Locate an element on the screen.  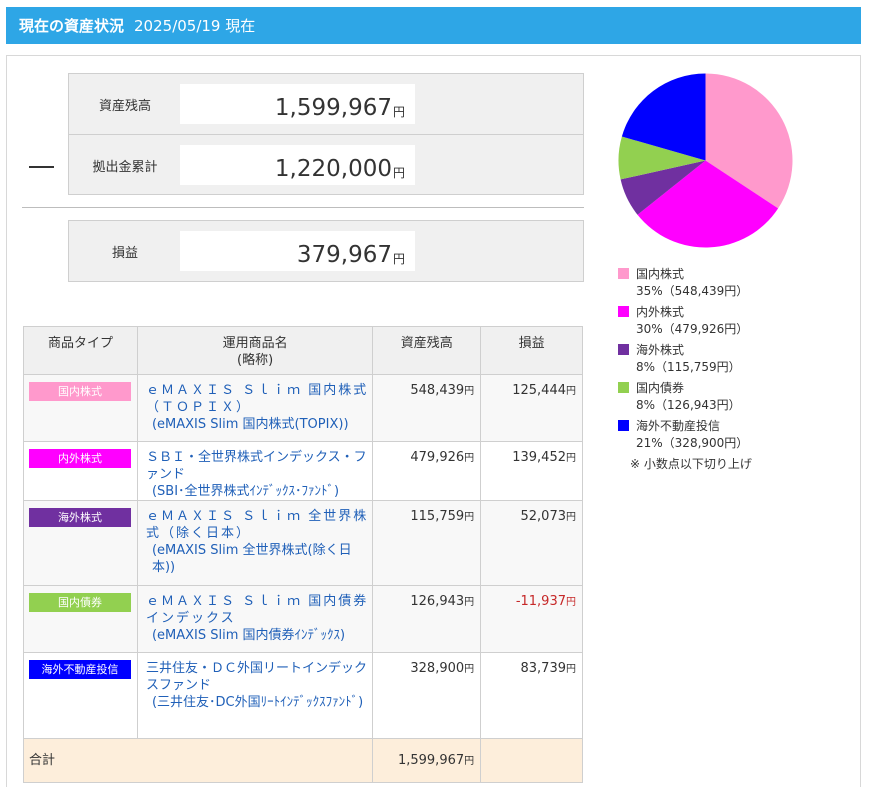
legend-label: 海外株式 is located at coordinates (660, 350).